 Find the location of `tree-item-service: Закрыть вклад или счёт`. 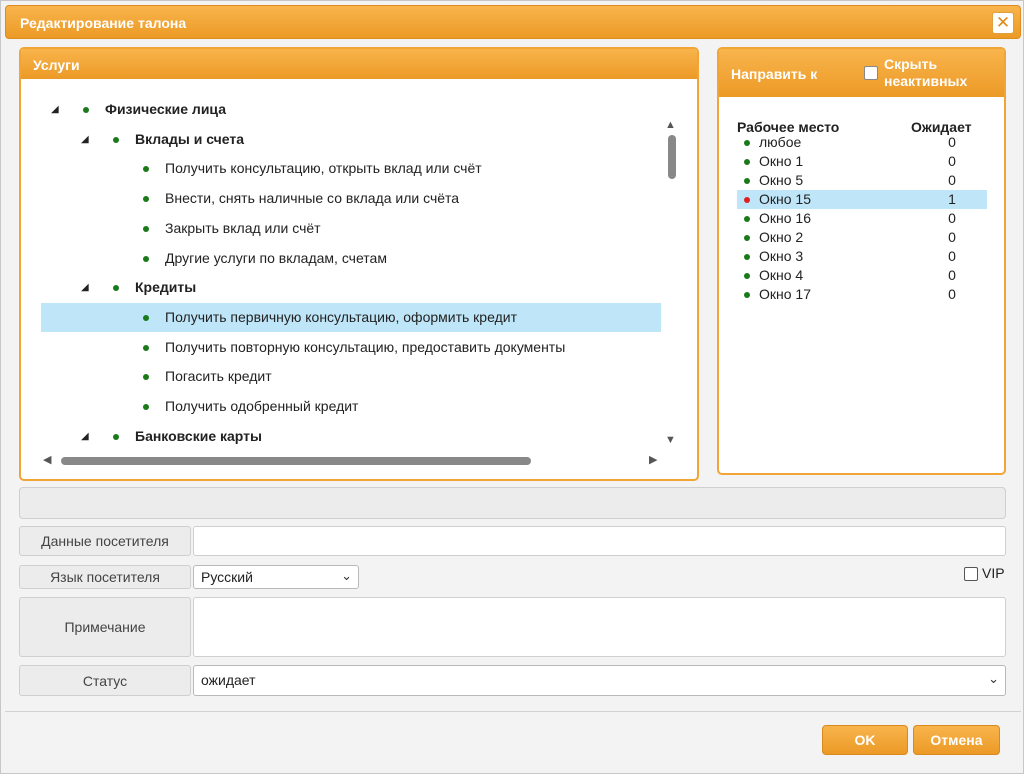

tree-item-service: Закрыть вклад или счёт is located at coordinates (351, 228).